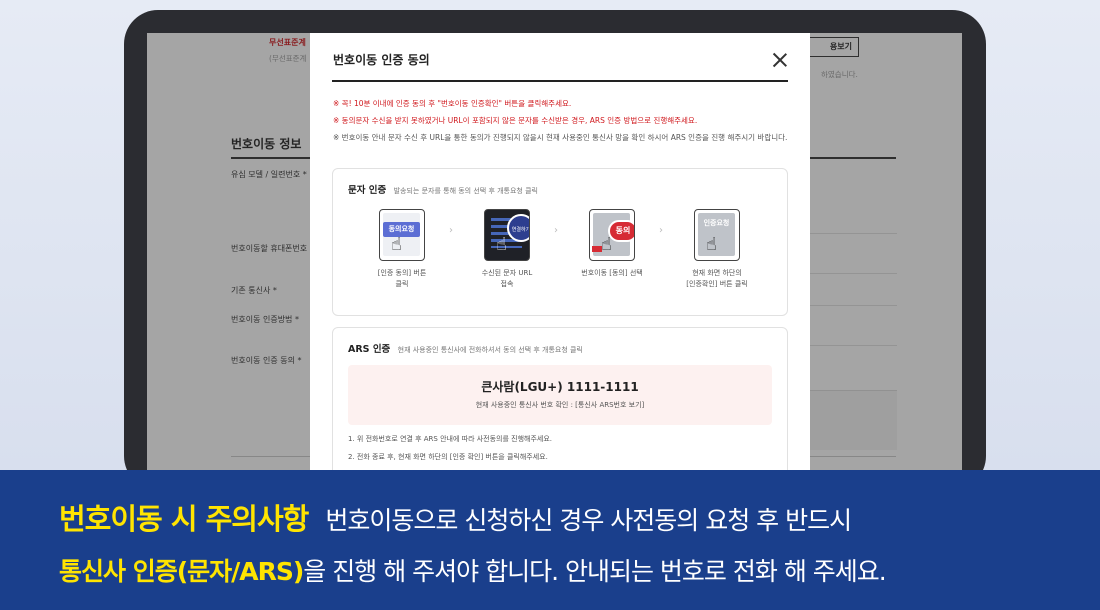  Describe the element at coordinates (450, 439) in the screenshot. I see `ars-step-1: 1. 위 전화번호로 연결 후 ARS 안내에 따라 사전동의를 진행해주세요.` at that location.